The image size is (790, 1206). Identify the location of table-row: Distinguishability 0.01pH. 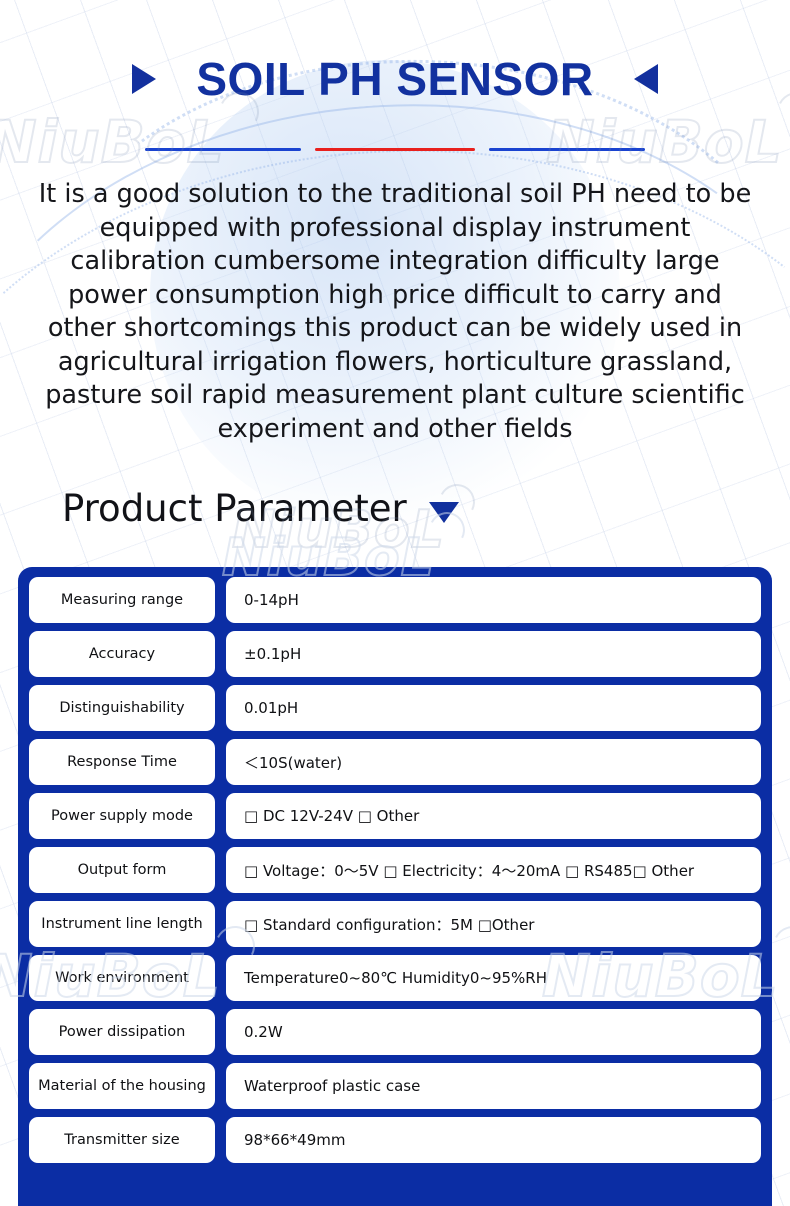
(395, 708).